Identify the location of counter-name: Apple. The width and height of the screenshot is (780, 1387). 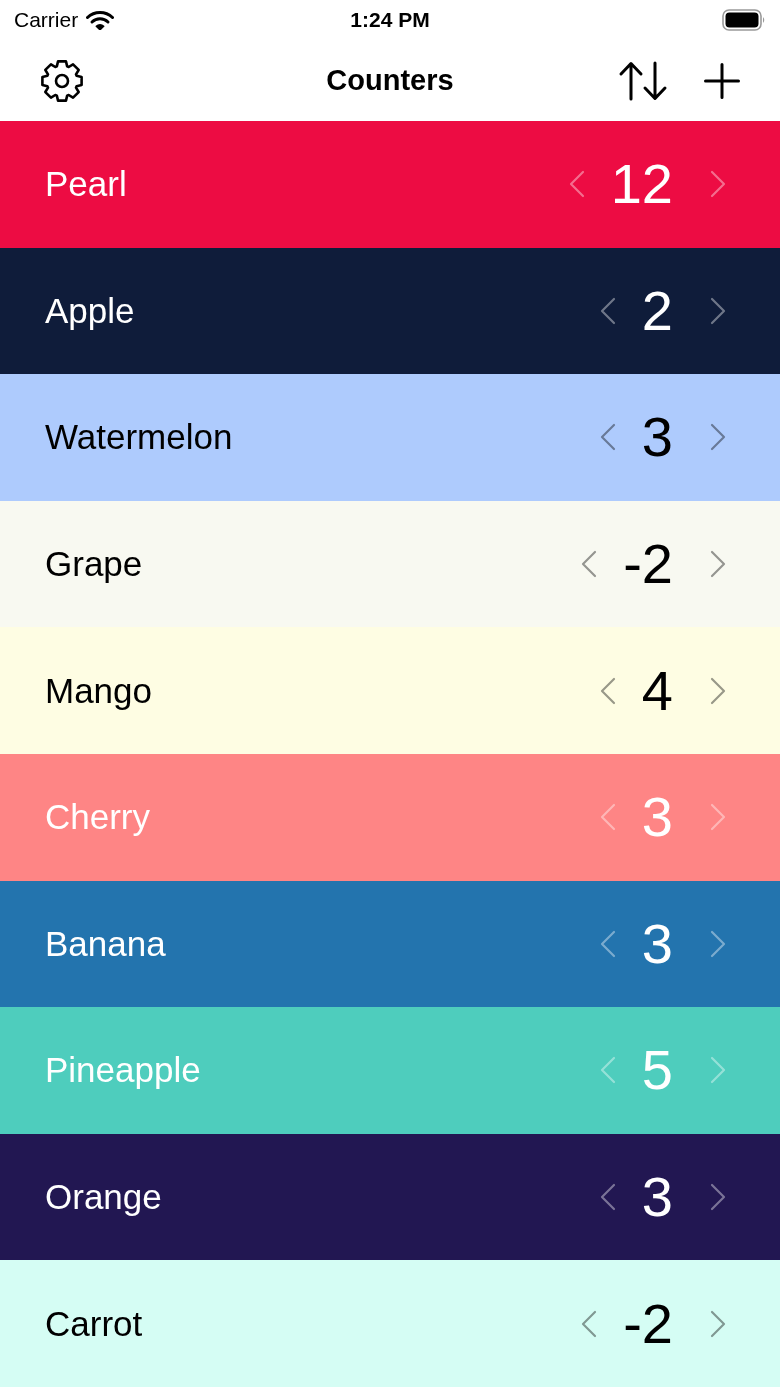
(90, 310).